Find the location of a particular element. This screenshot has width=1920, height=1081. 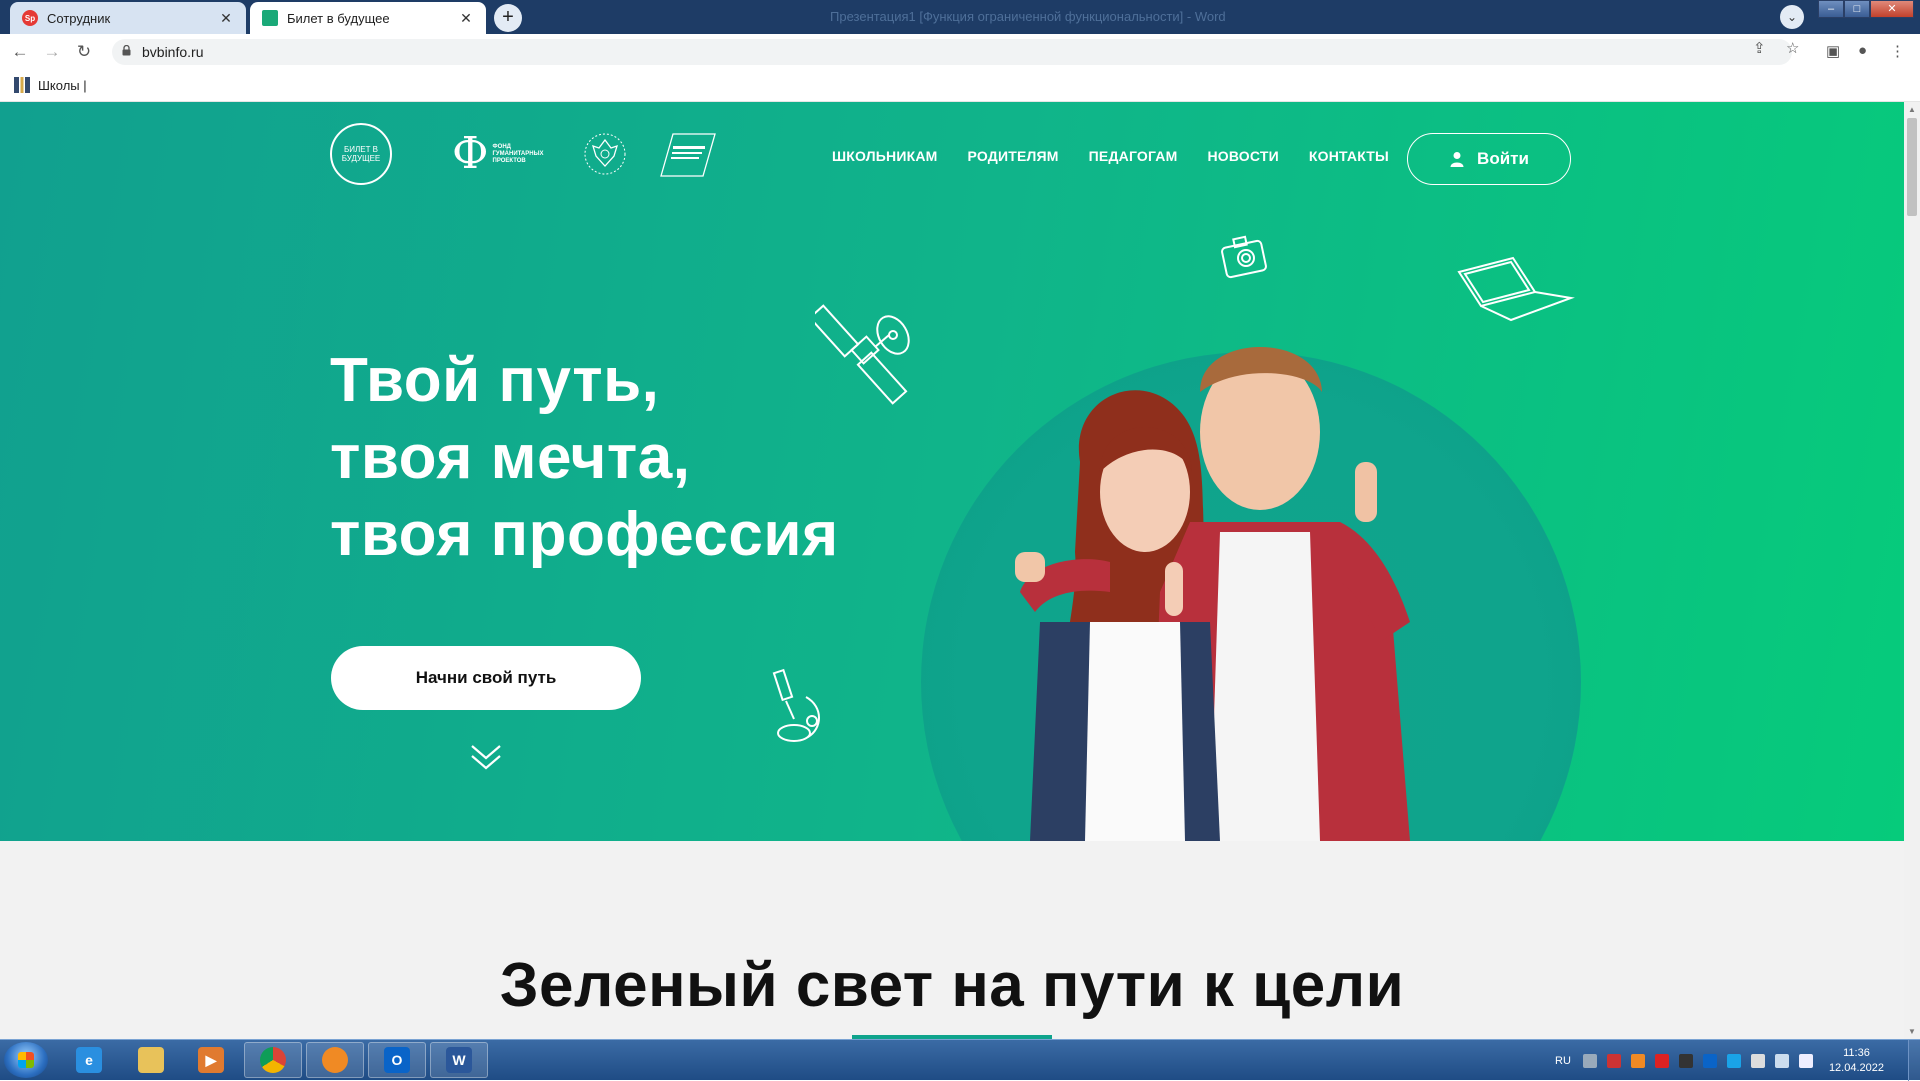

network-icon is located at coordinates (1781, 1060).